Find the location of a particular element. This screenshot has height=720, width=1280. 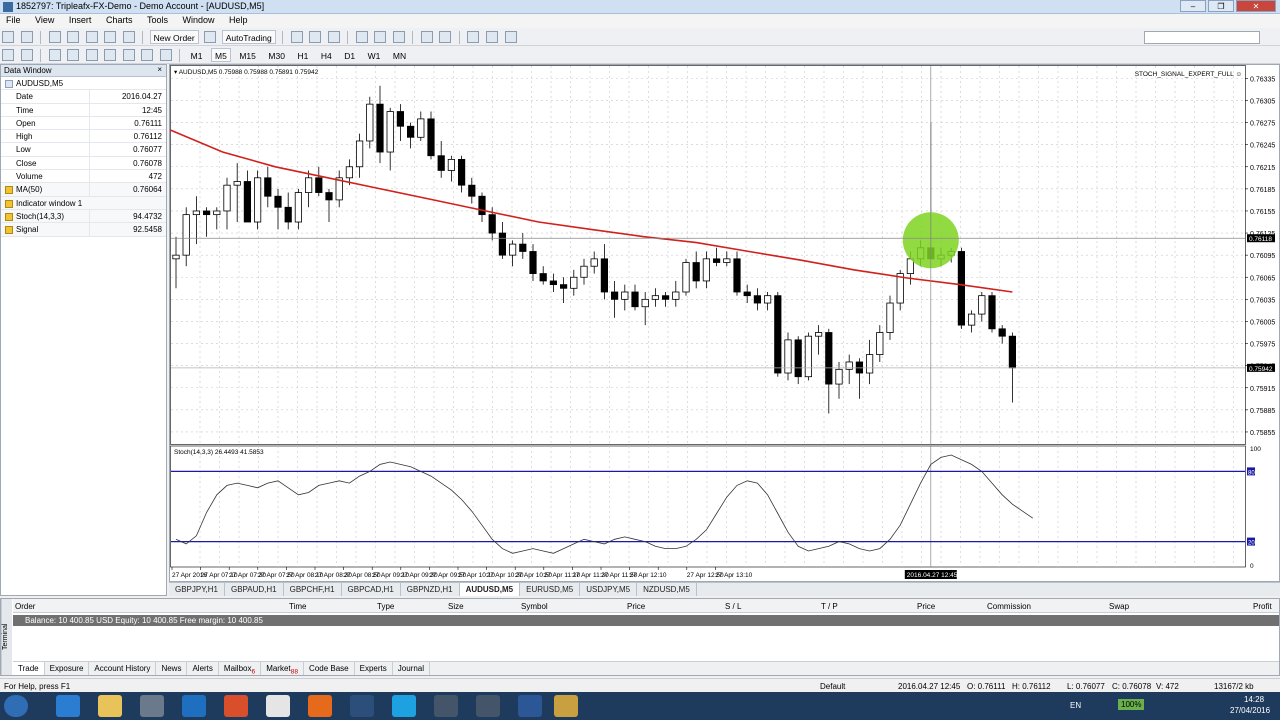

col-price2: Price is located at coordinates (926, 606).